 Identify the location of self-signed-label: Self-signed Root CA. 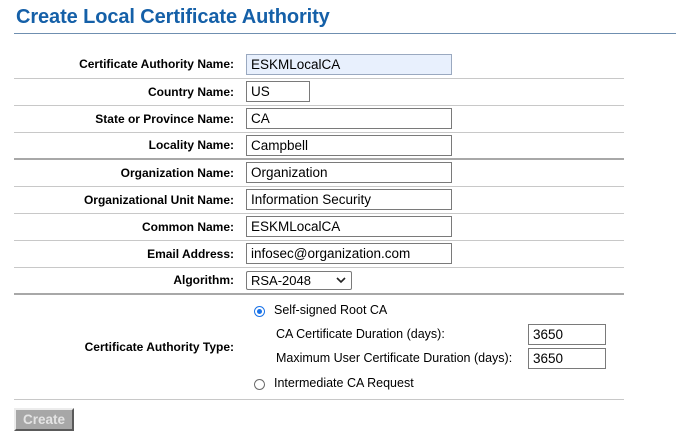
(331, 310).